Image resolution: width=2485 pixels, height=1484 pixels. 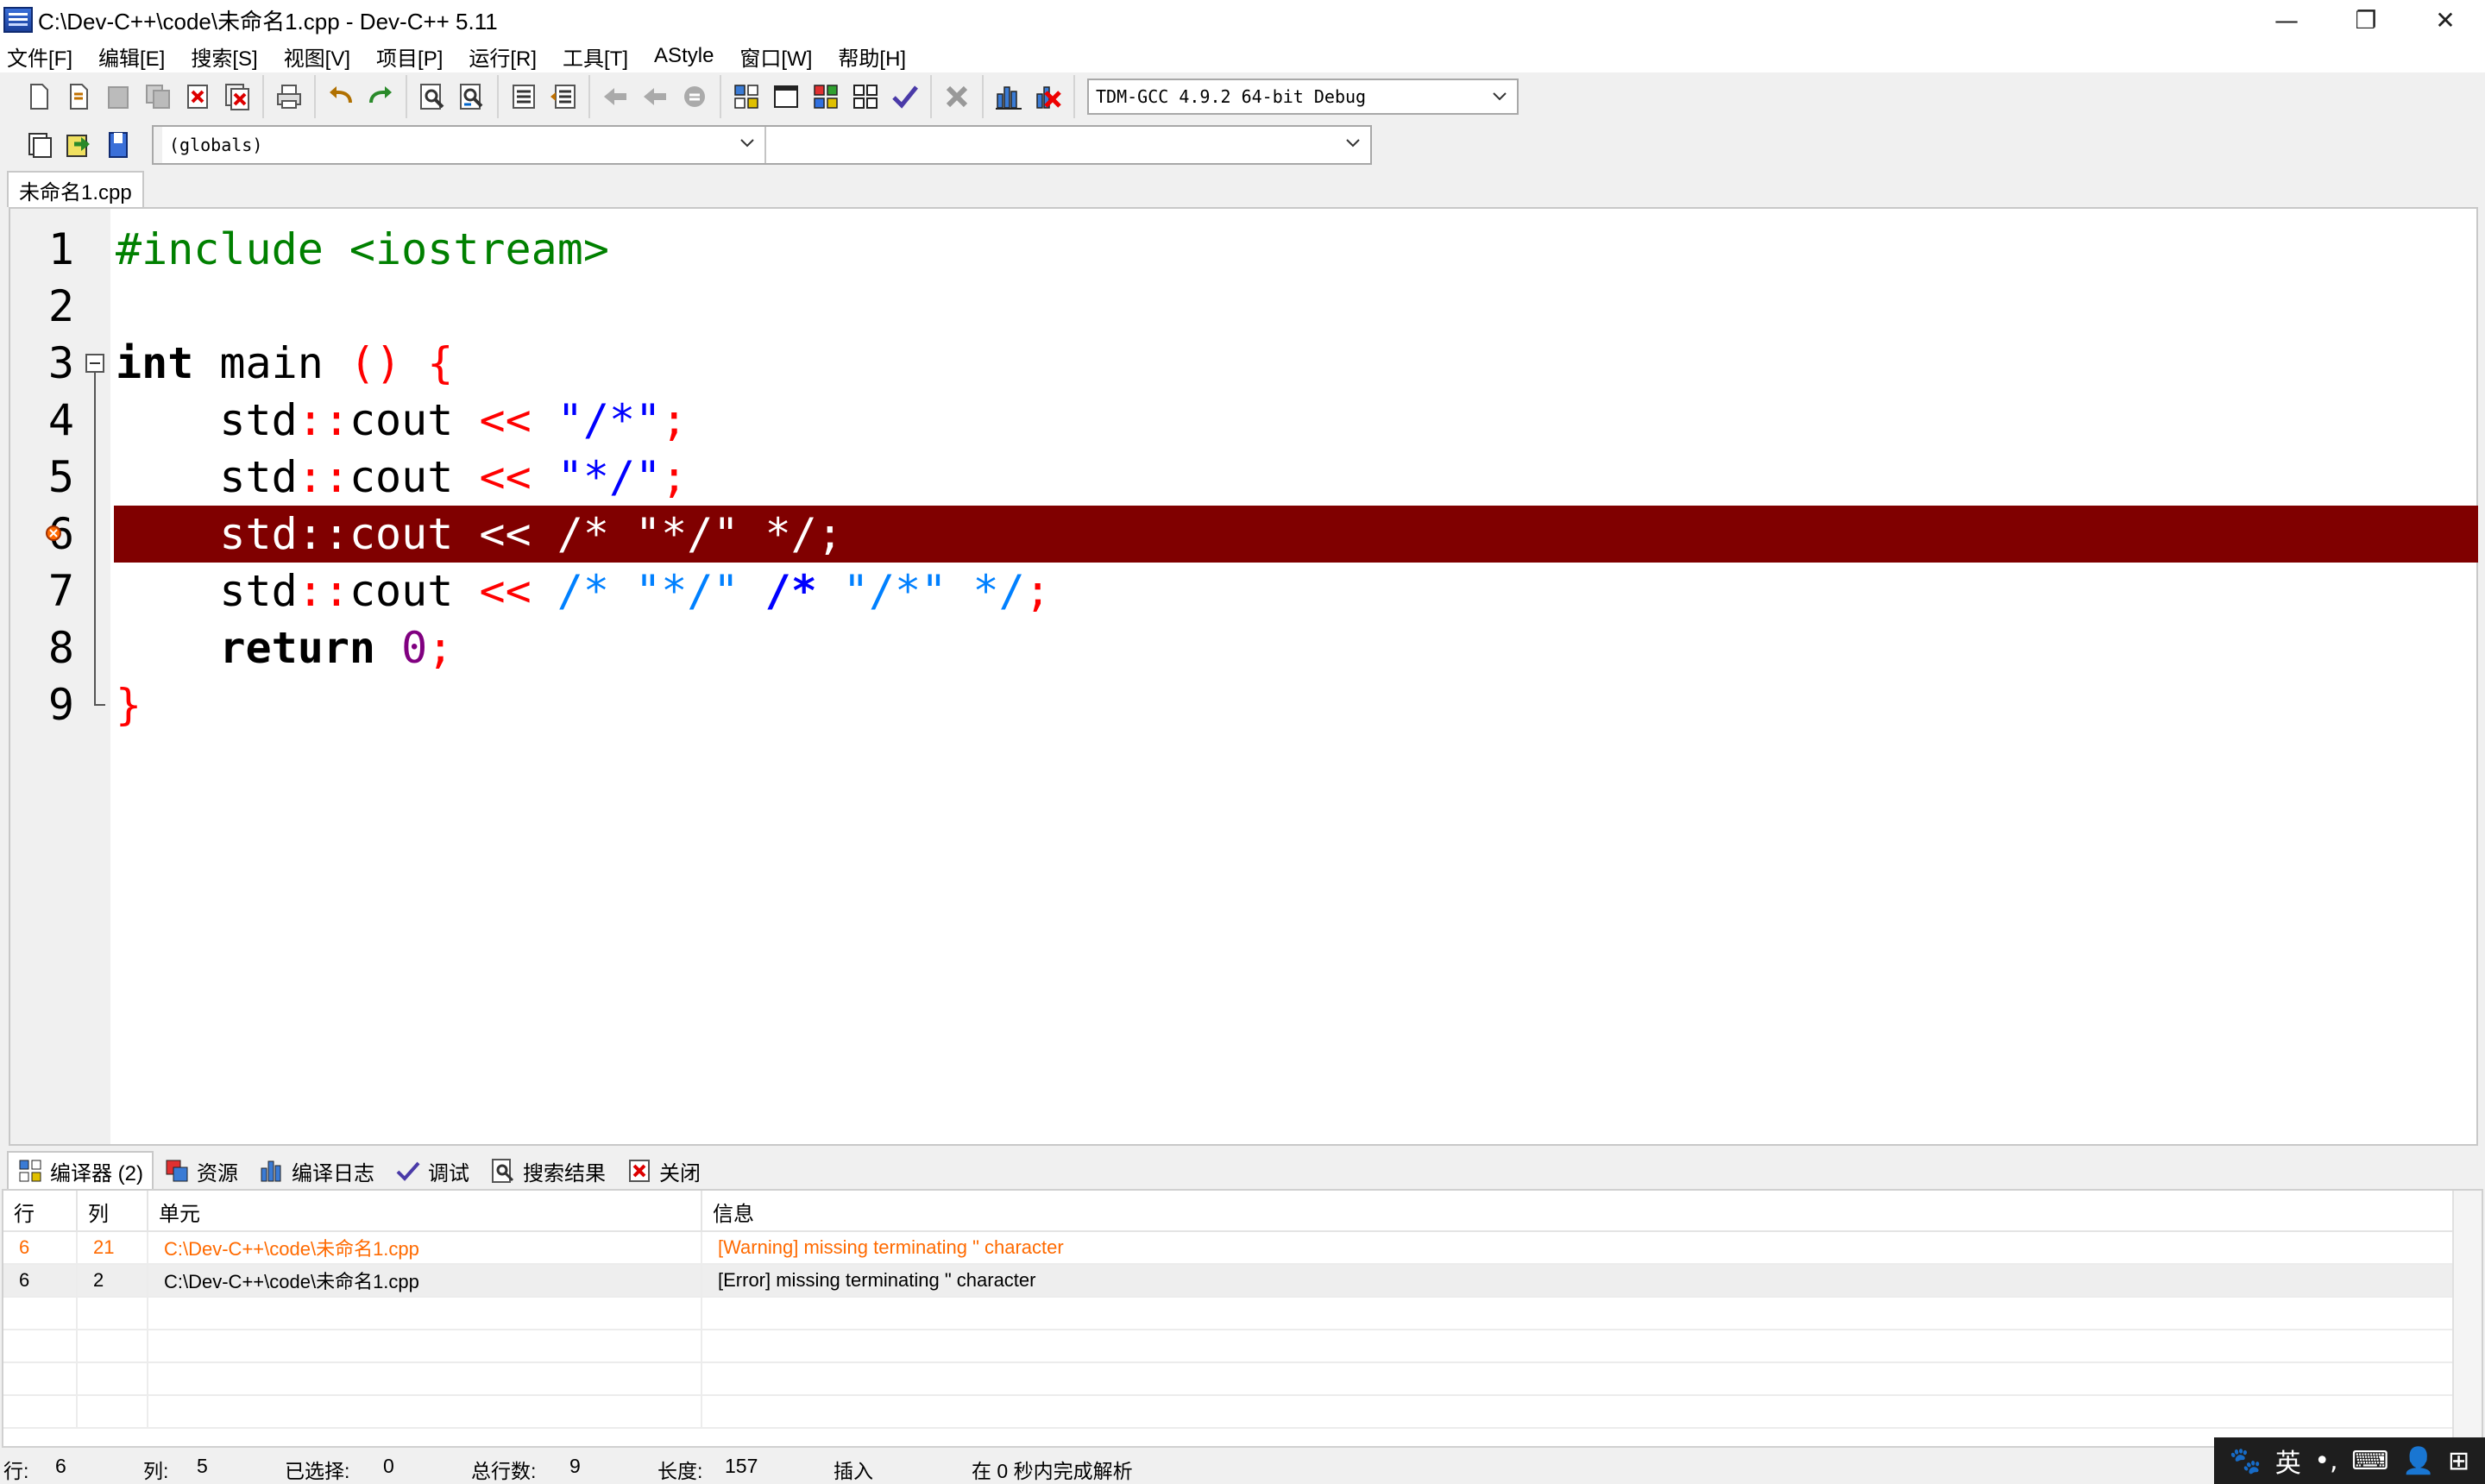 What do you see at coordinates (563, 96) in the screenshot?
I see `unindent-button` at bounding box center [563, 96].